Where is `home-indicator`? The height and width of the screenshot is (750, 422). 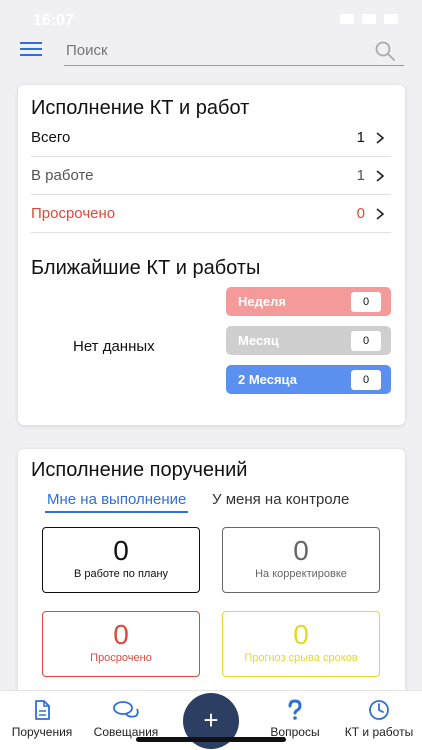 home-indicator is located at coordinates (211, 739).